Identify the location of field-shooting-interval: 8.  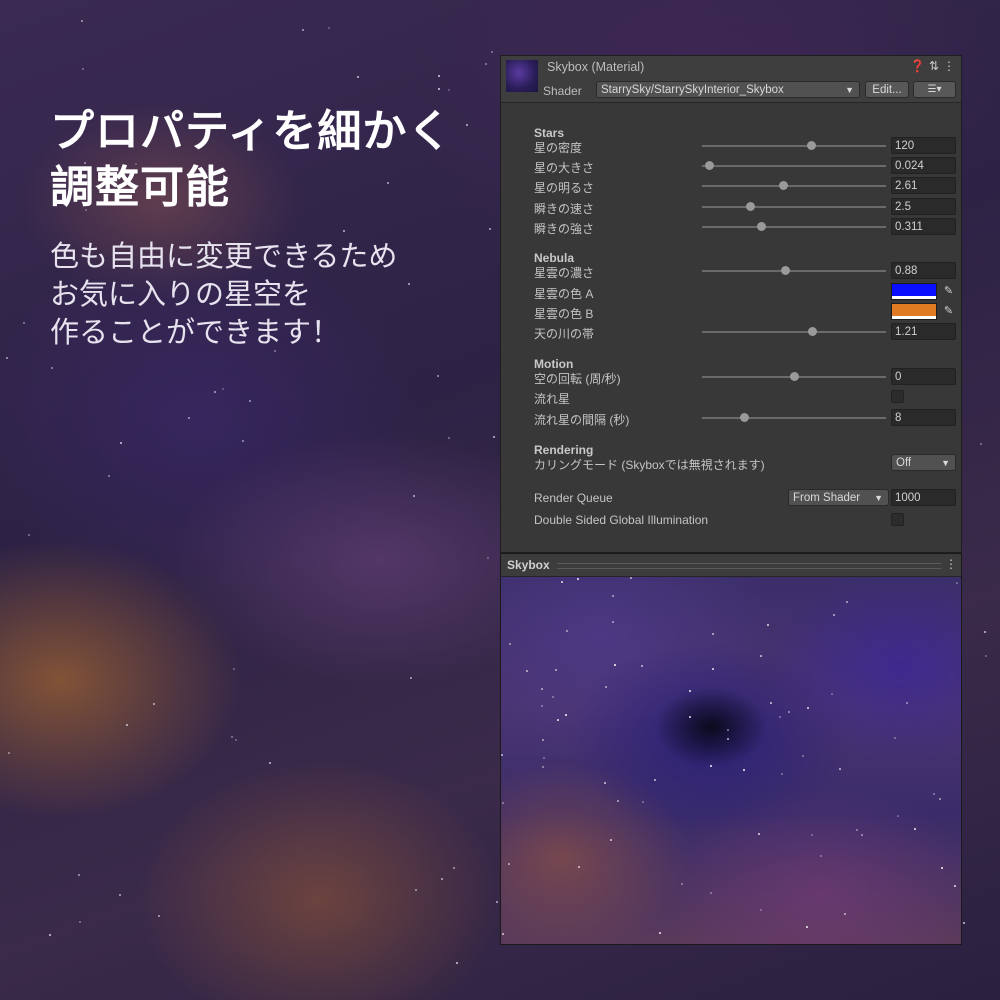
(923, 417).